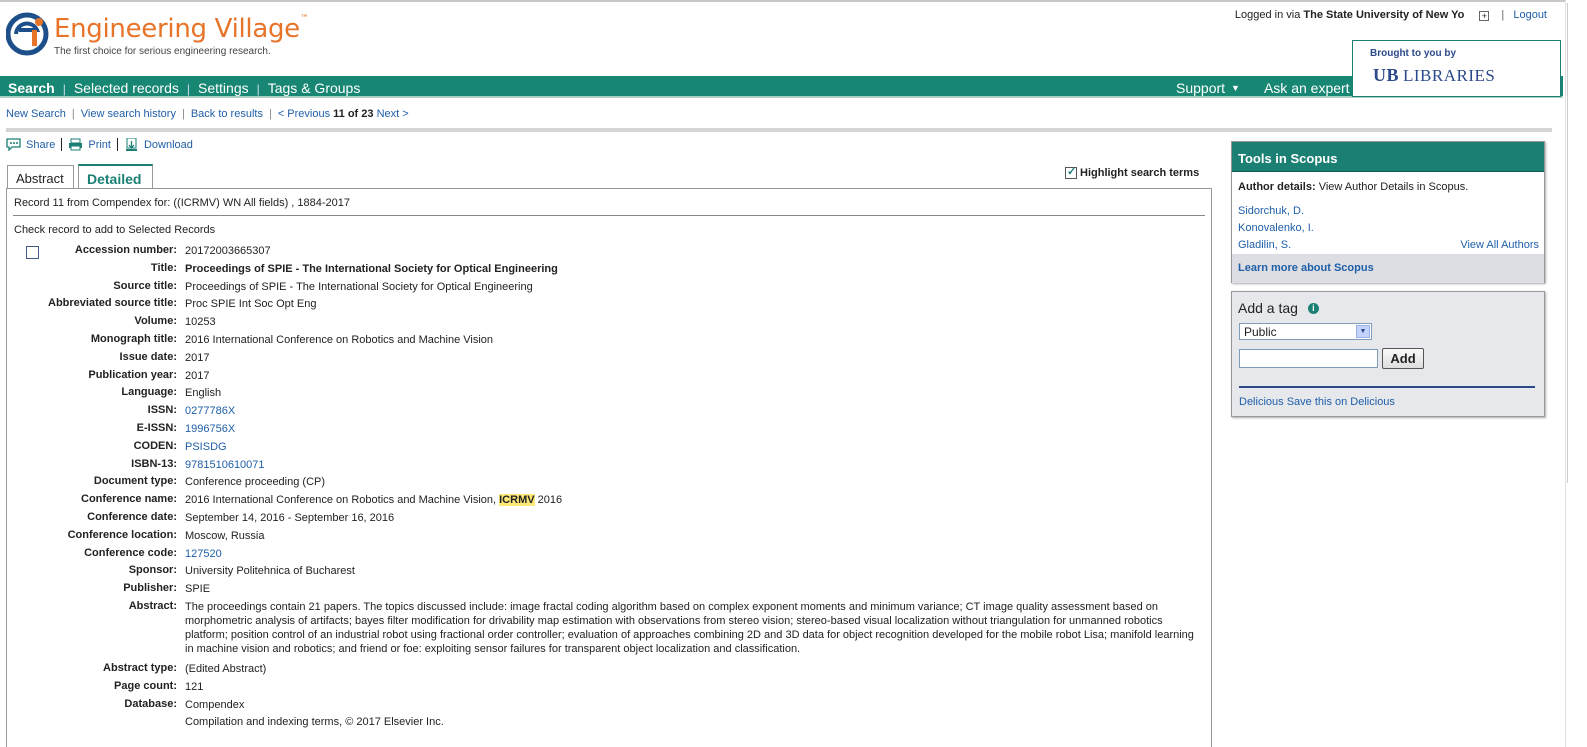  What do you see at coordinates (223, 88) in the screenshot?
I see `nav-settings: Settings` at bounding box center [223, 88].